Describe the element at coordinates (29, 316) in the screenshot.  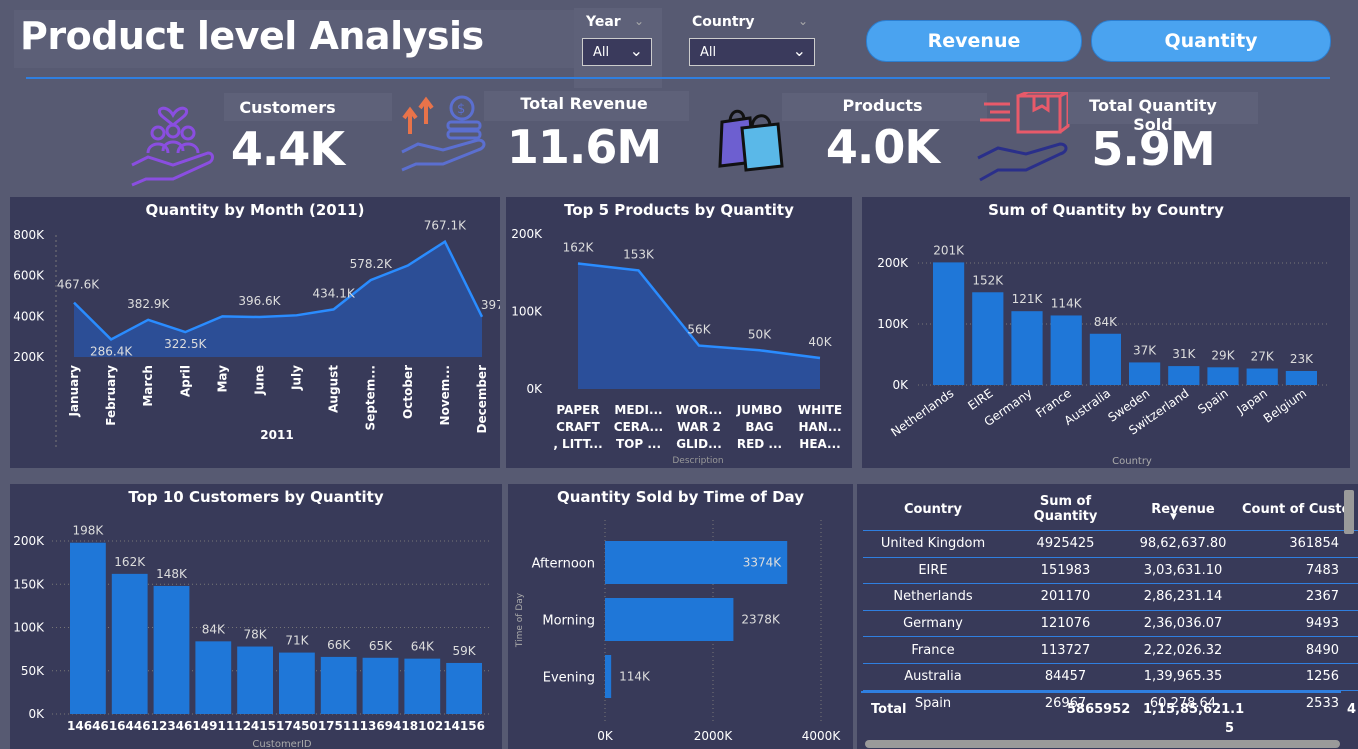
I see `y-tick-label: 400K` at that location.